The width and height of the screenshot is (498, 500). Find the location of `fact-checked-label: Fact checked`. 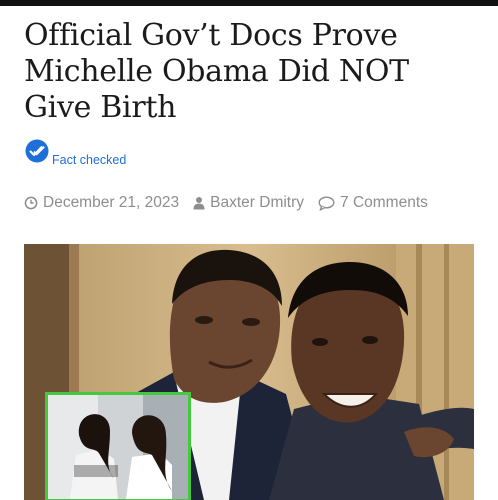

fact-checked-label: Fact checked is located at coordinates (89, 160).